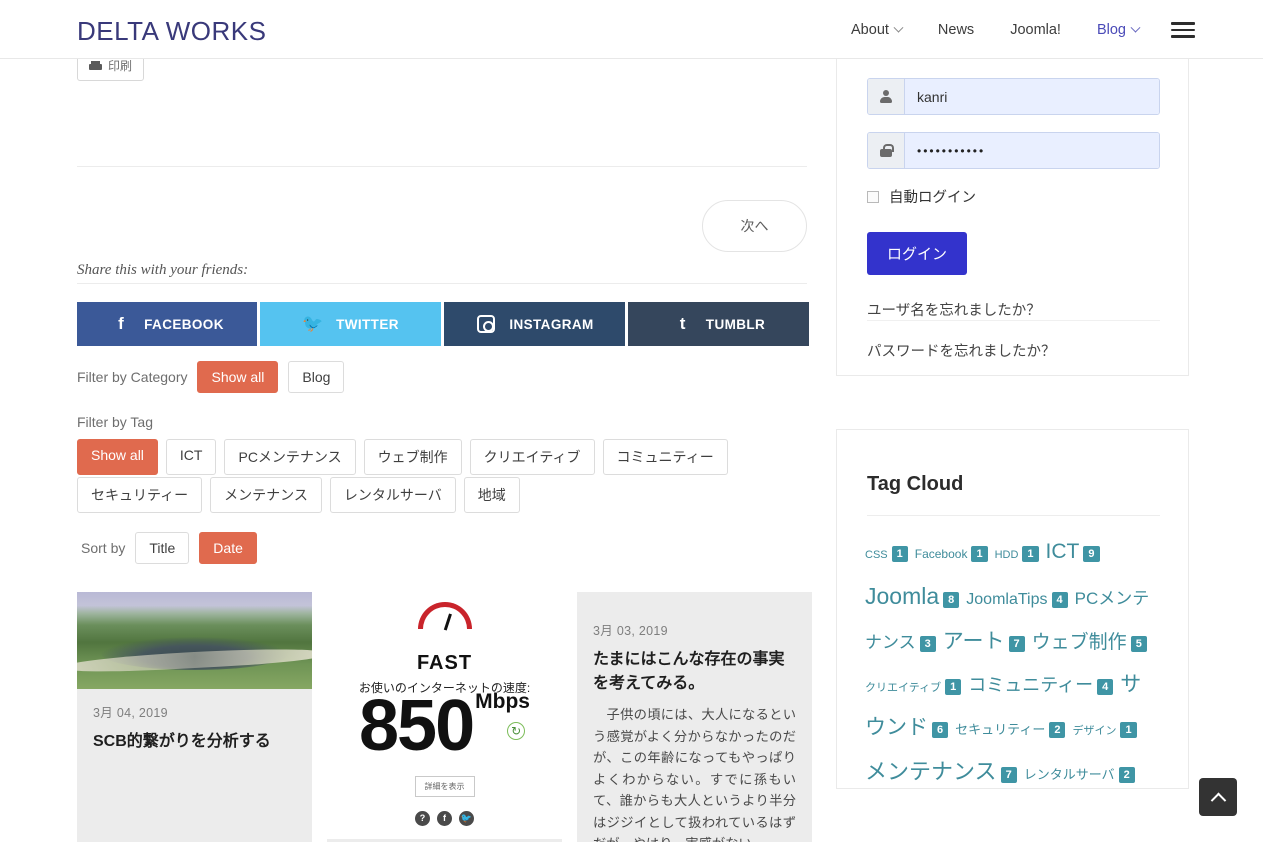  Describe the element at coordinates (873, 196) in the screenshot. I see `remember-me-checkbox` at that location.